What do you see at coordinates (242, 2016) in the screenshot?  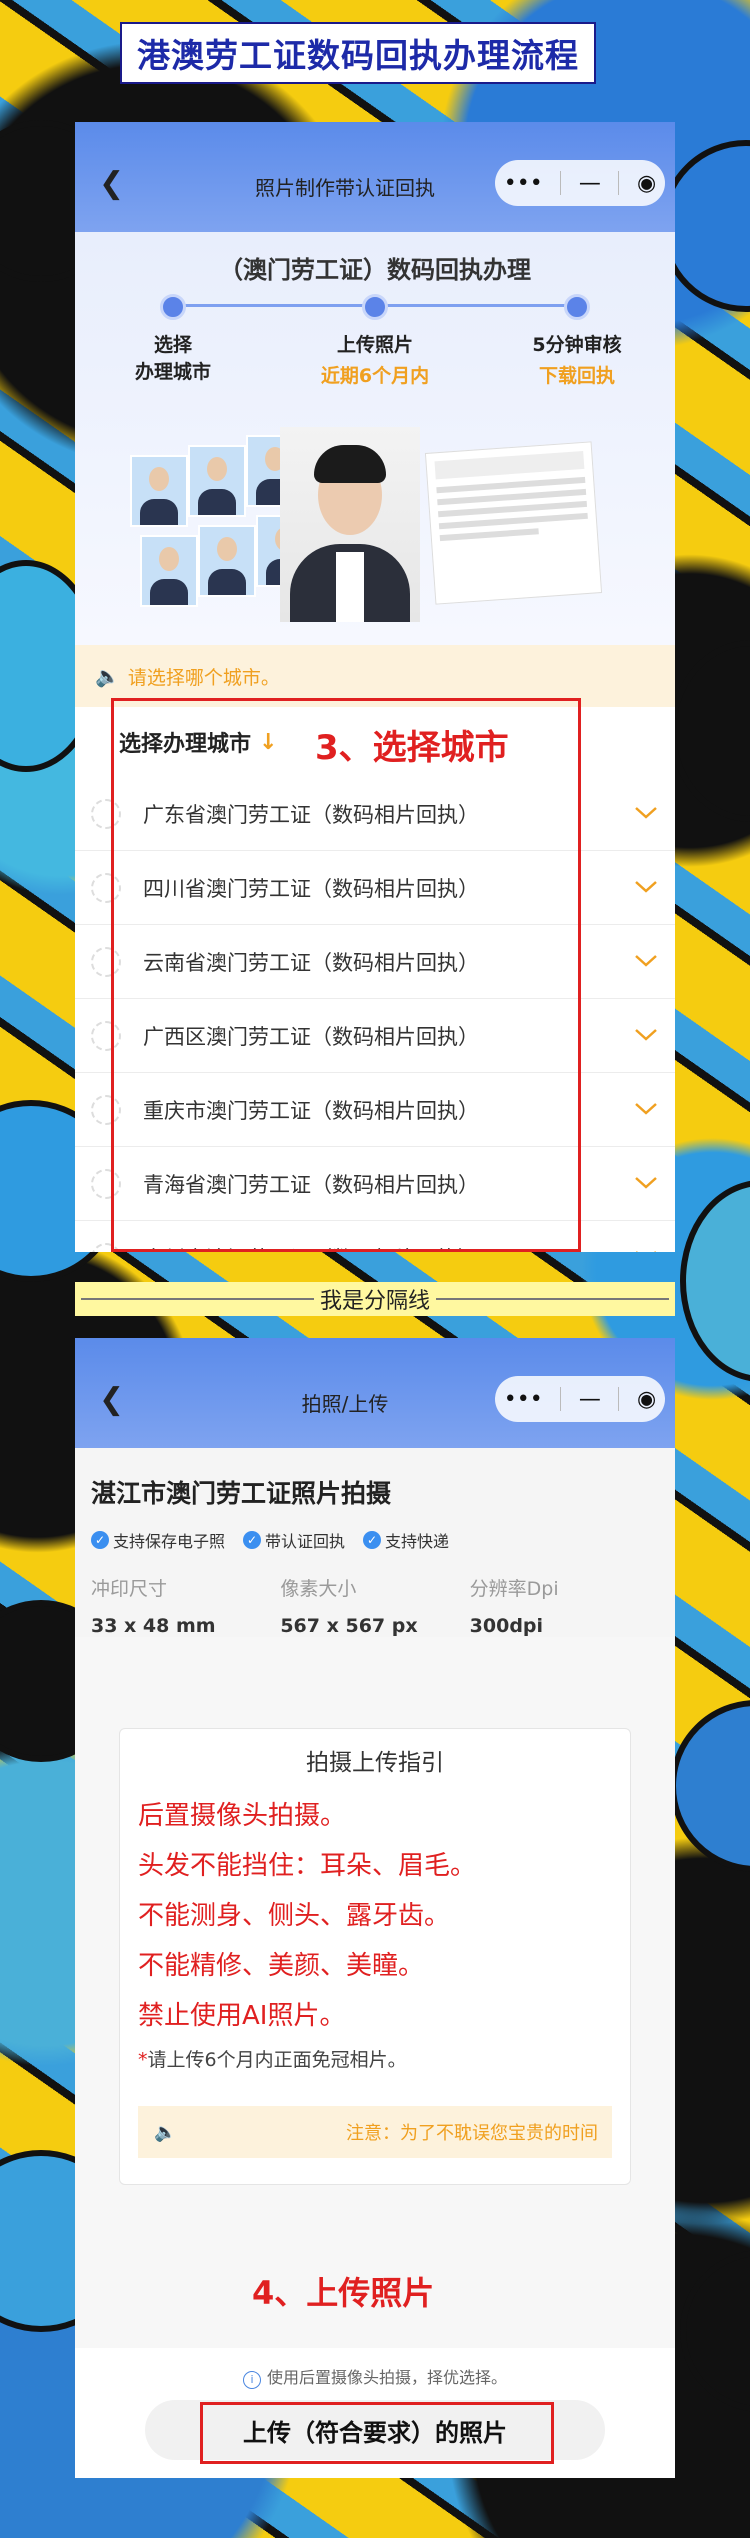 I see `guide-rule: 禁止使用AI照片。` at bounding box center [242, 2016].